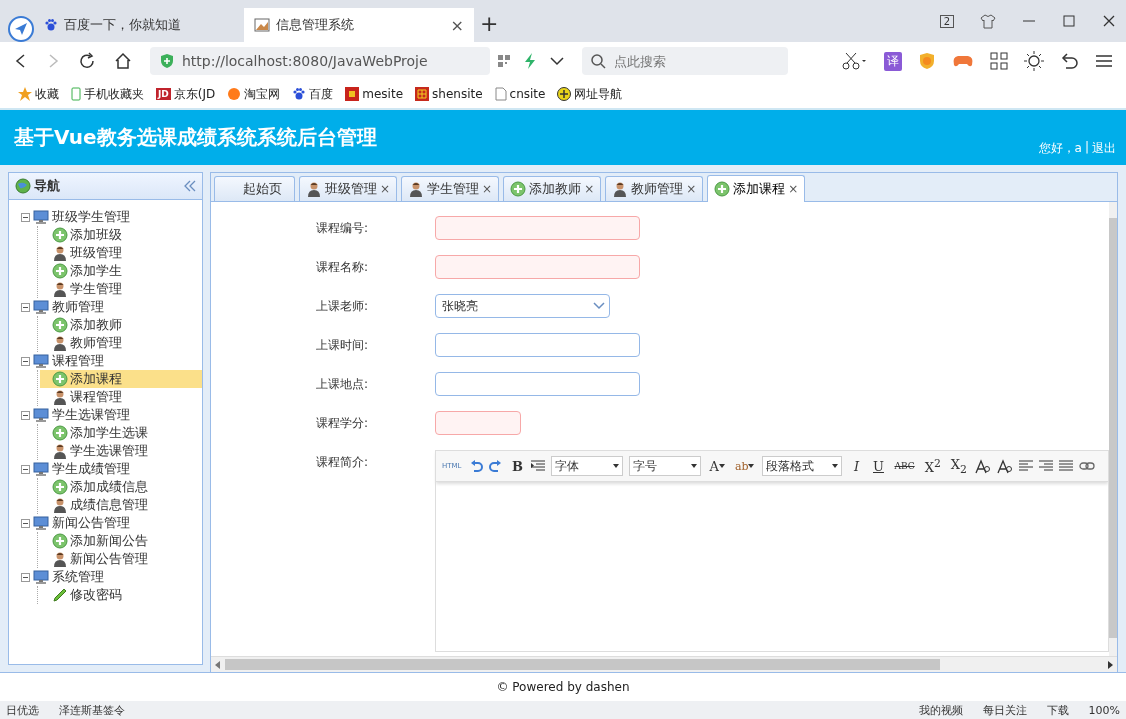 The width and height of the screenshot is (1126, 719). What do you see at coordinates (963, 61) in the screenshot?
I see `gamepad-icon` at bounding box center [963, 61].